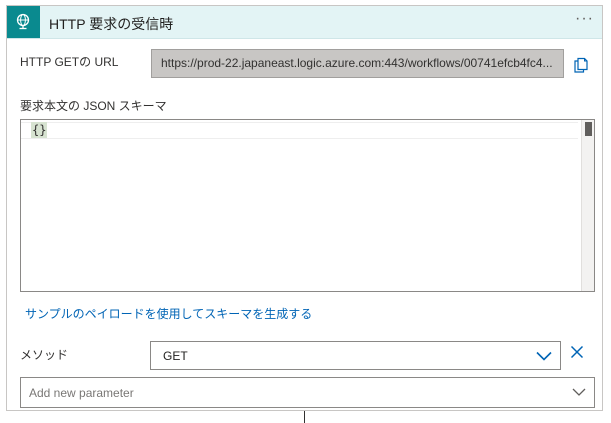 The height and width of the screenshot is (423, 611). Describe the element at coordinates (69, 62) in the screenshot. I see `url-label: HTTP GETの URL` at that location.